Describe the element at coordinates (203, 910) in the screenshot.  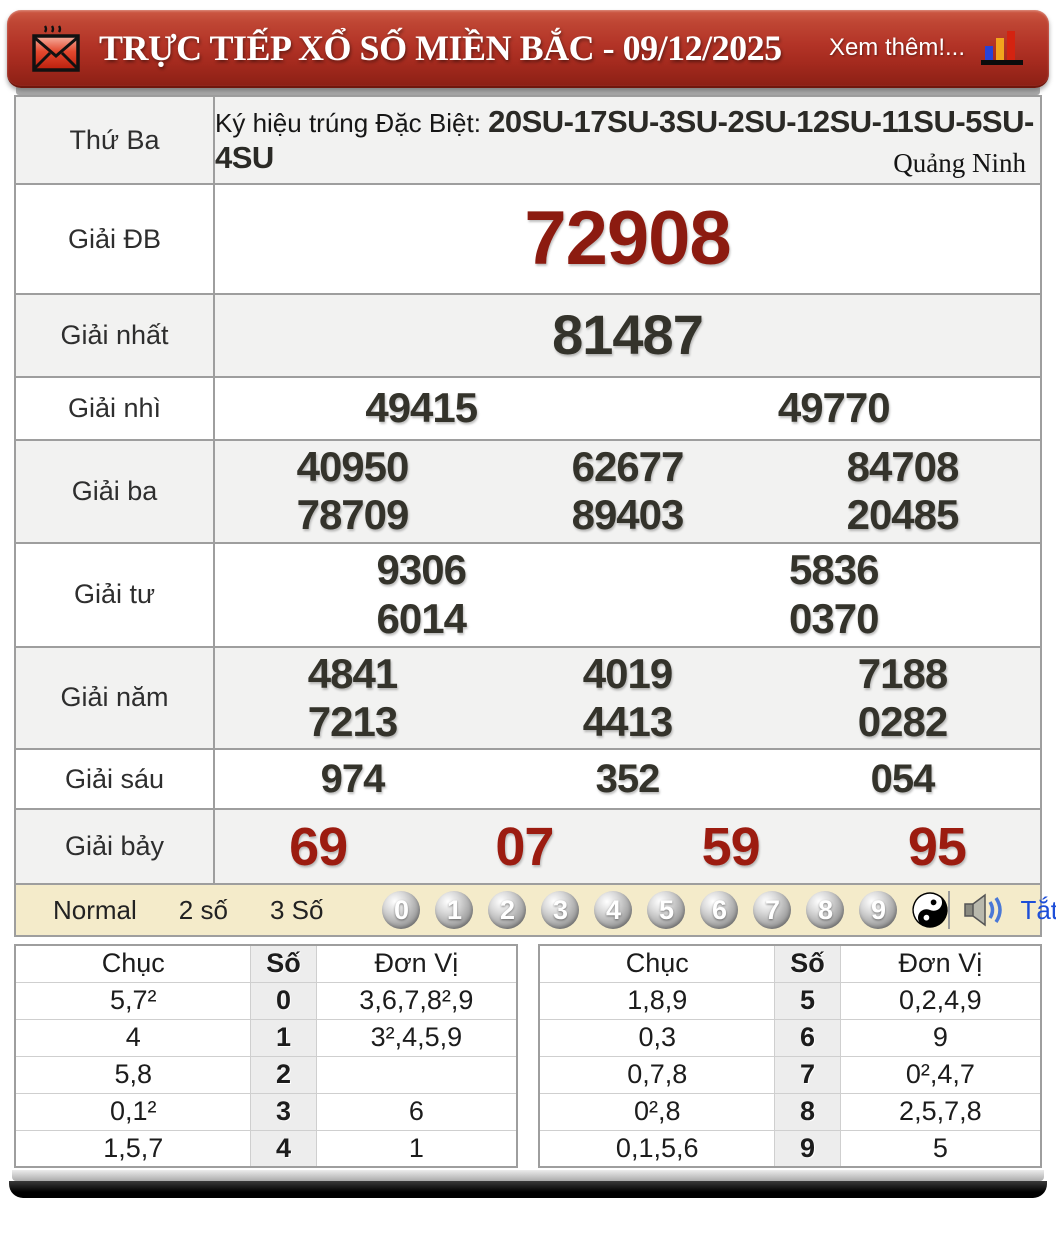
I see `mode-button-2-digits: 2 số` at that location.